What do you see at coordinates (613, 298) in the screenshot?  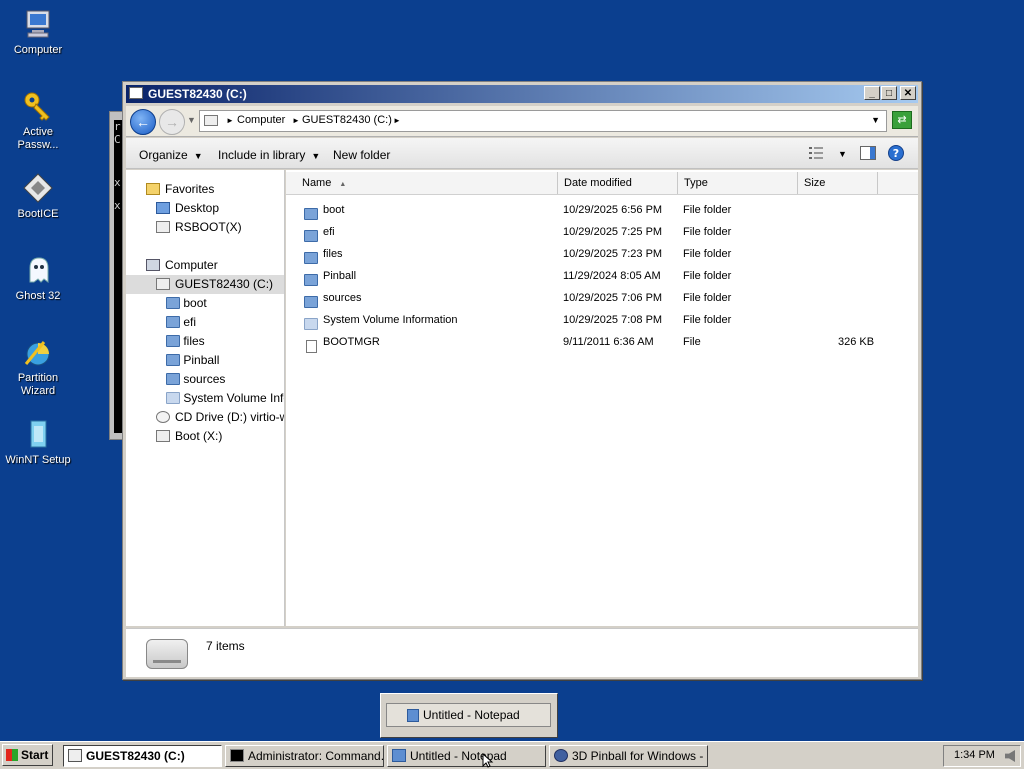 I see `file-date: 10/29/2025 7:06 PM` at bounding box center [613, 298].